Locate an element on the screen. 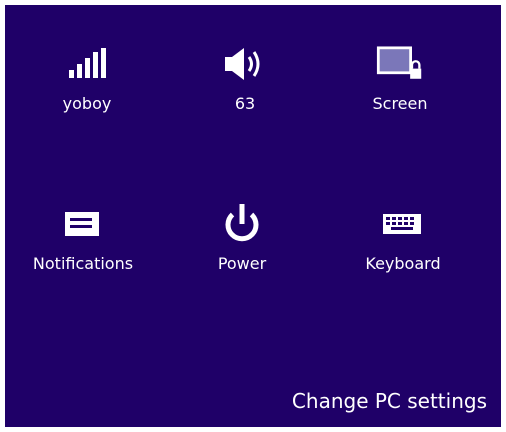 The width and height of the screenshot is (506, 432). tile-screen-label: Screen is located at coordinates (400, 103).